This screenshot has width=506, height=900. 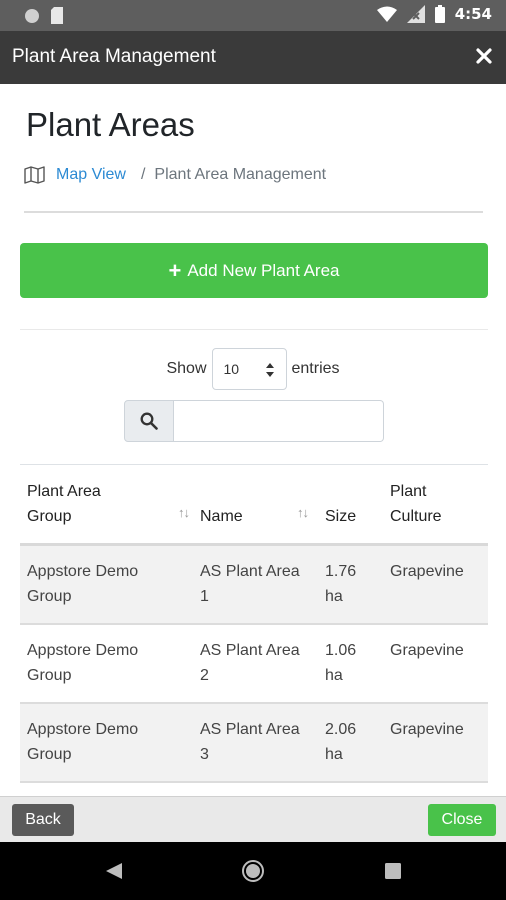 I want to click on battery-icon, so click(x=439, y=14).